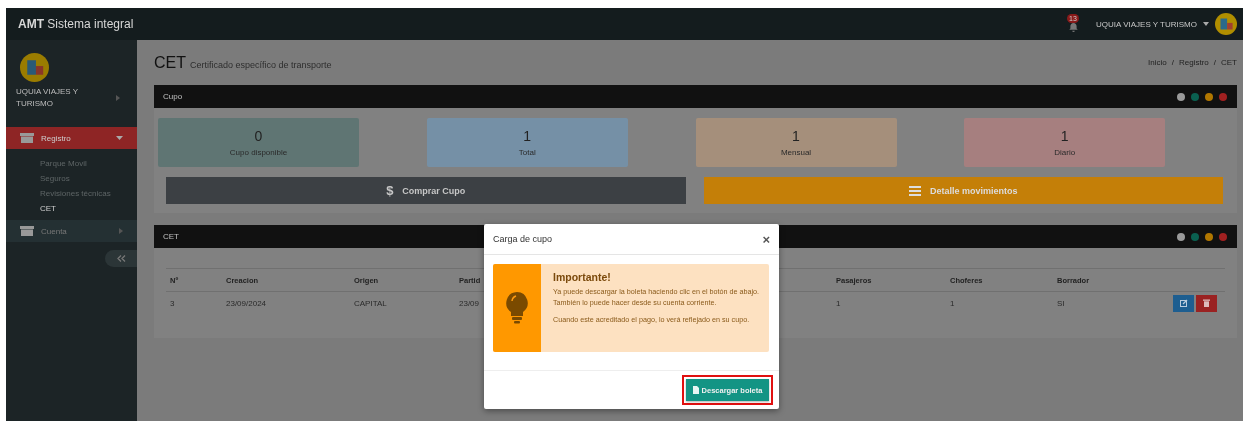  What do you see at coordinates (527, 152) in the screenshot?
I see `stat-label: Total` at bounding box center [527, 152].